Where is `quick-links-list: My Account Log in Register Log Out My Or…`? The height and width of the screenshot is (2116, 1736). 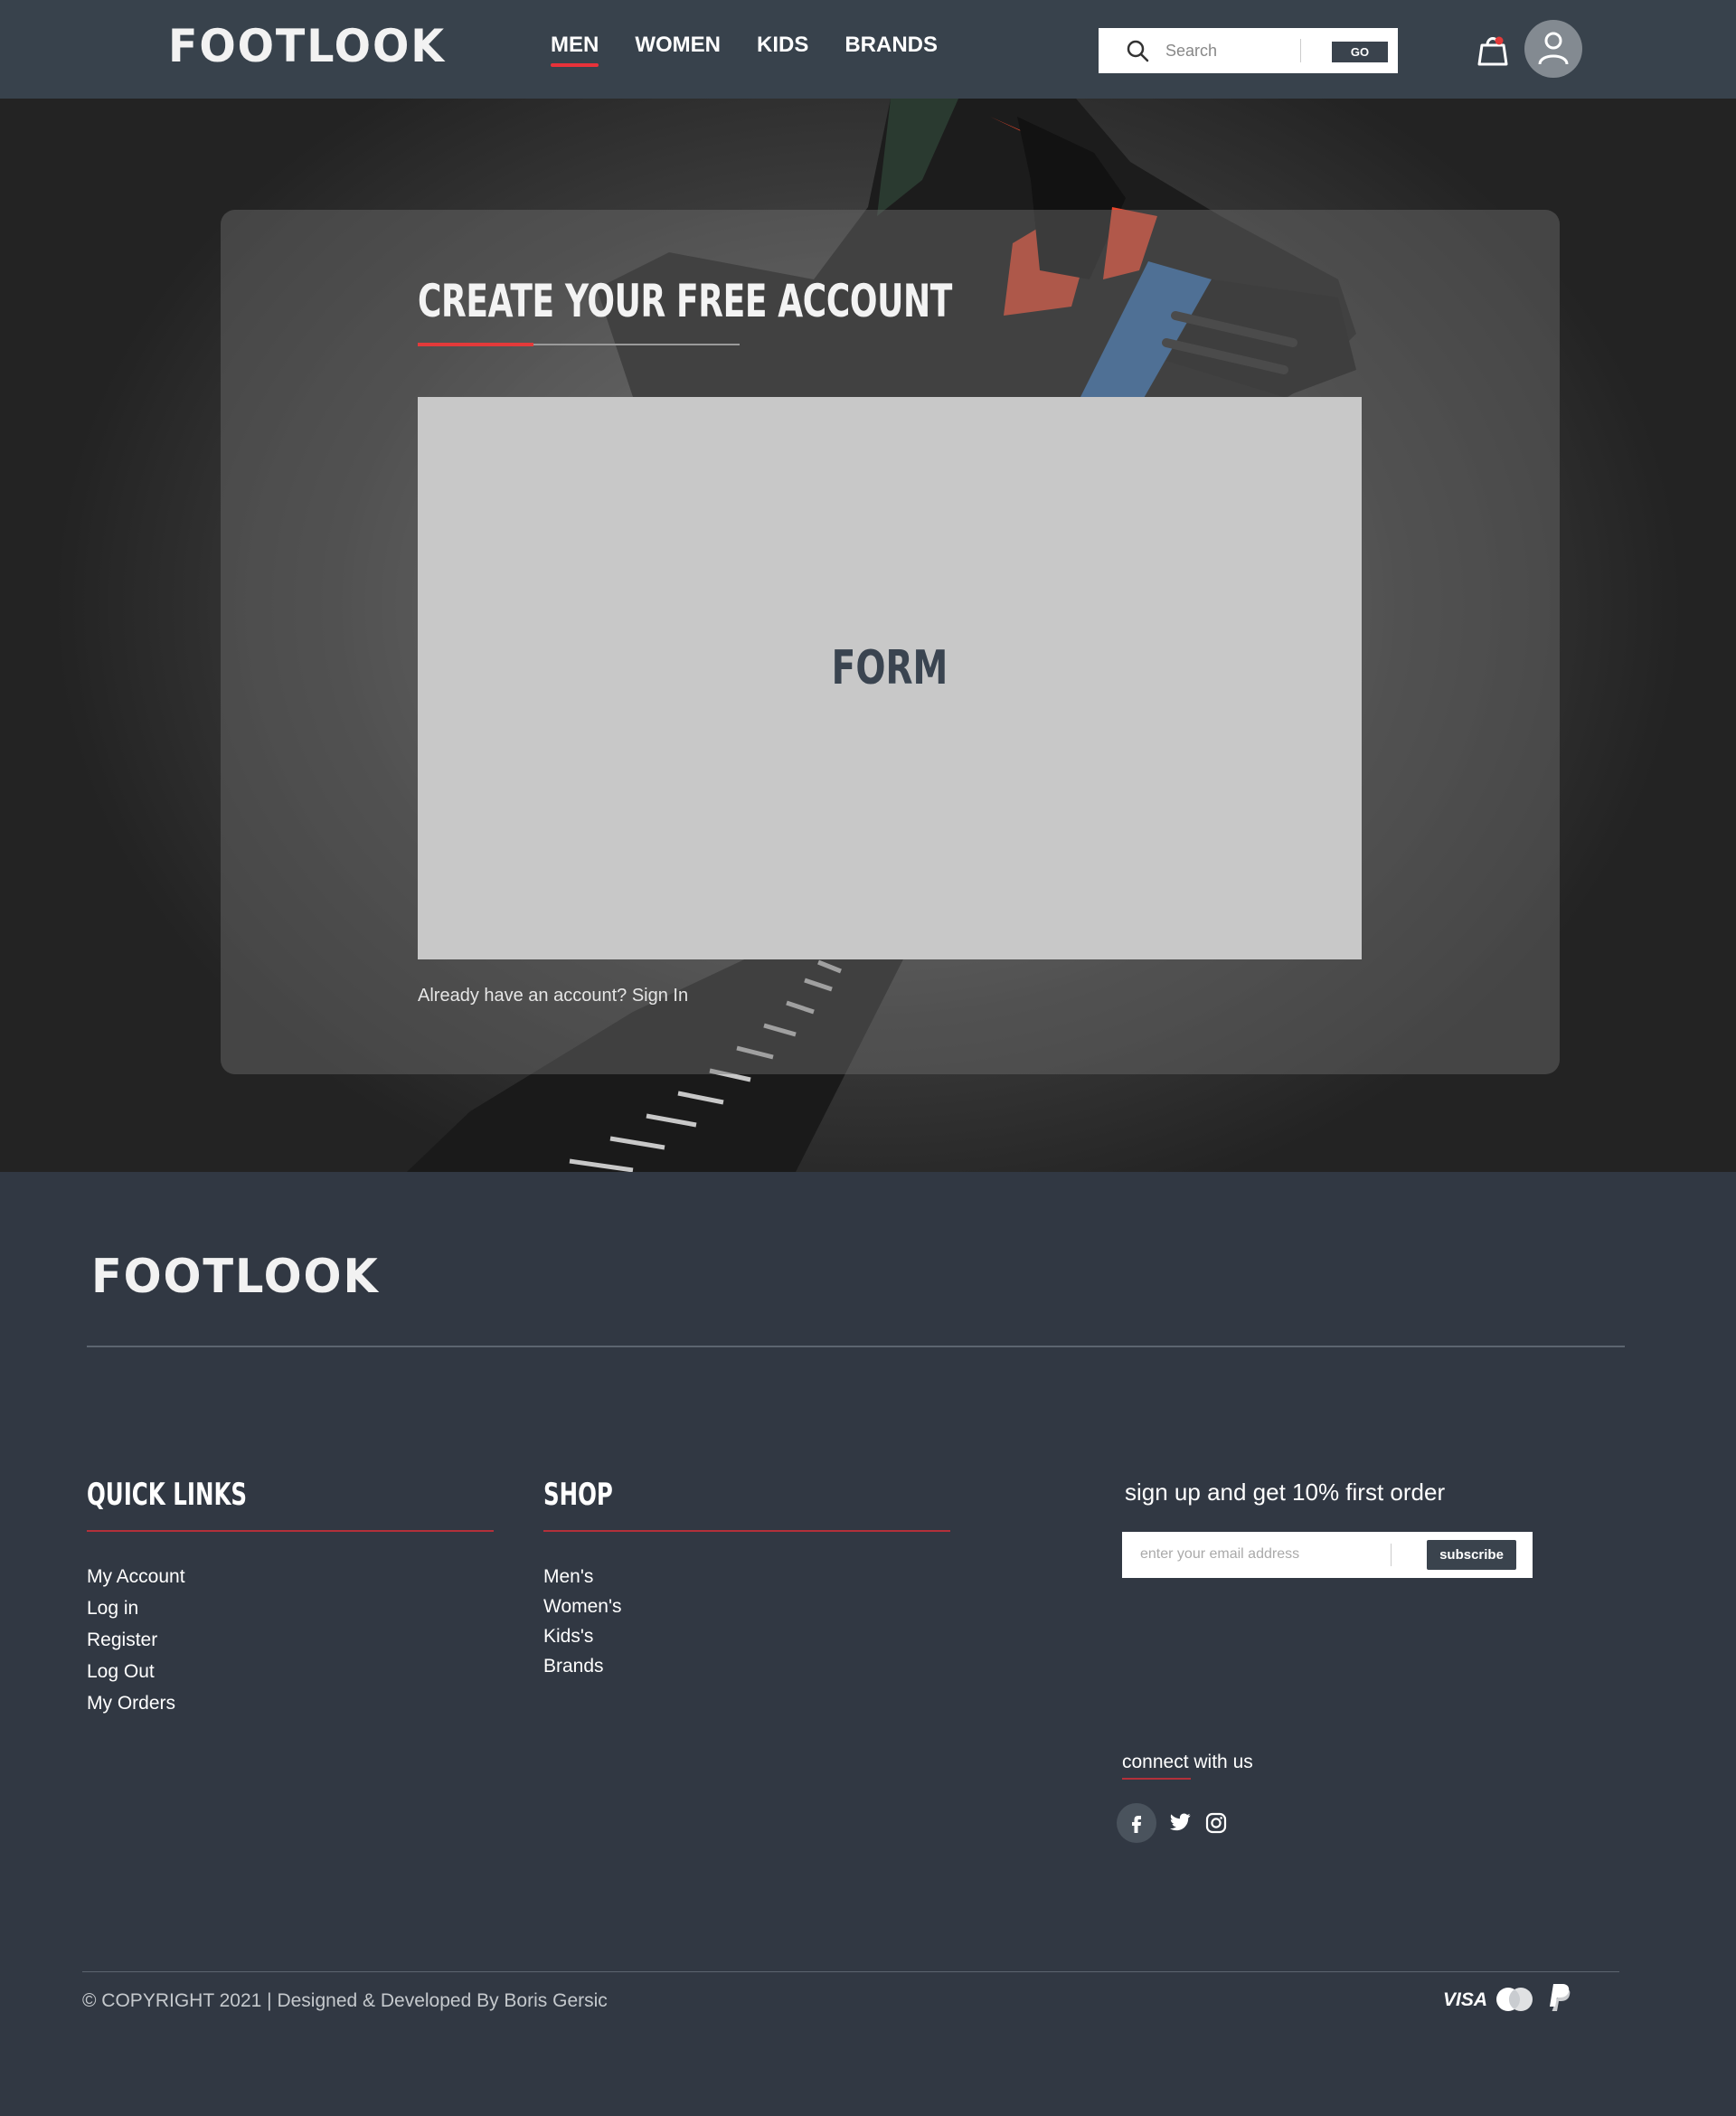
quick-links-list: My Account Log in Register Log Out My Or… is located at coordinates (136, 1645).